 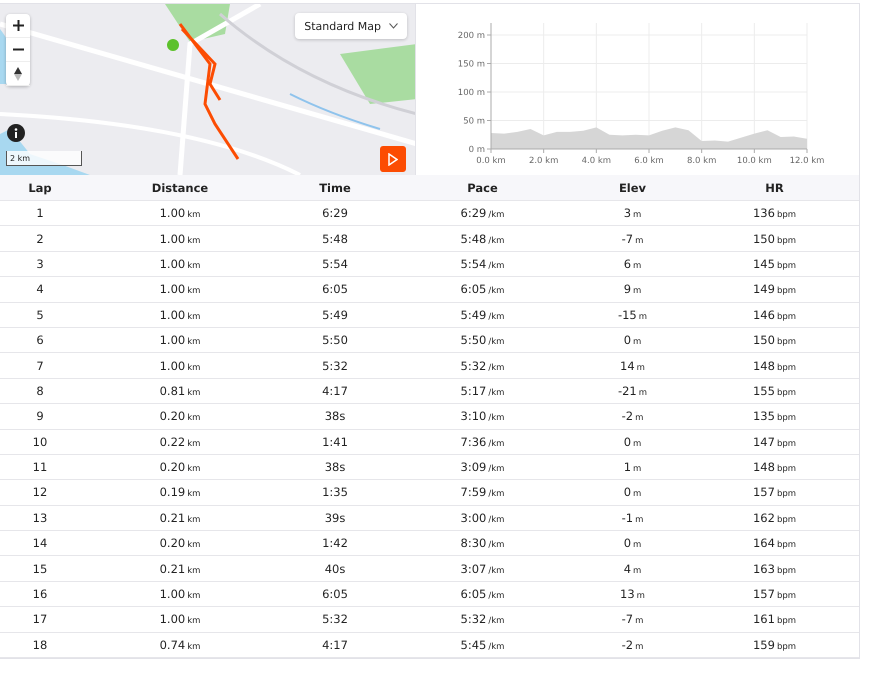 I want to click on time-value: 1:41, so click(x=335, y=441).